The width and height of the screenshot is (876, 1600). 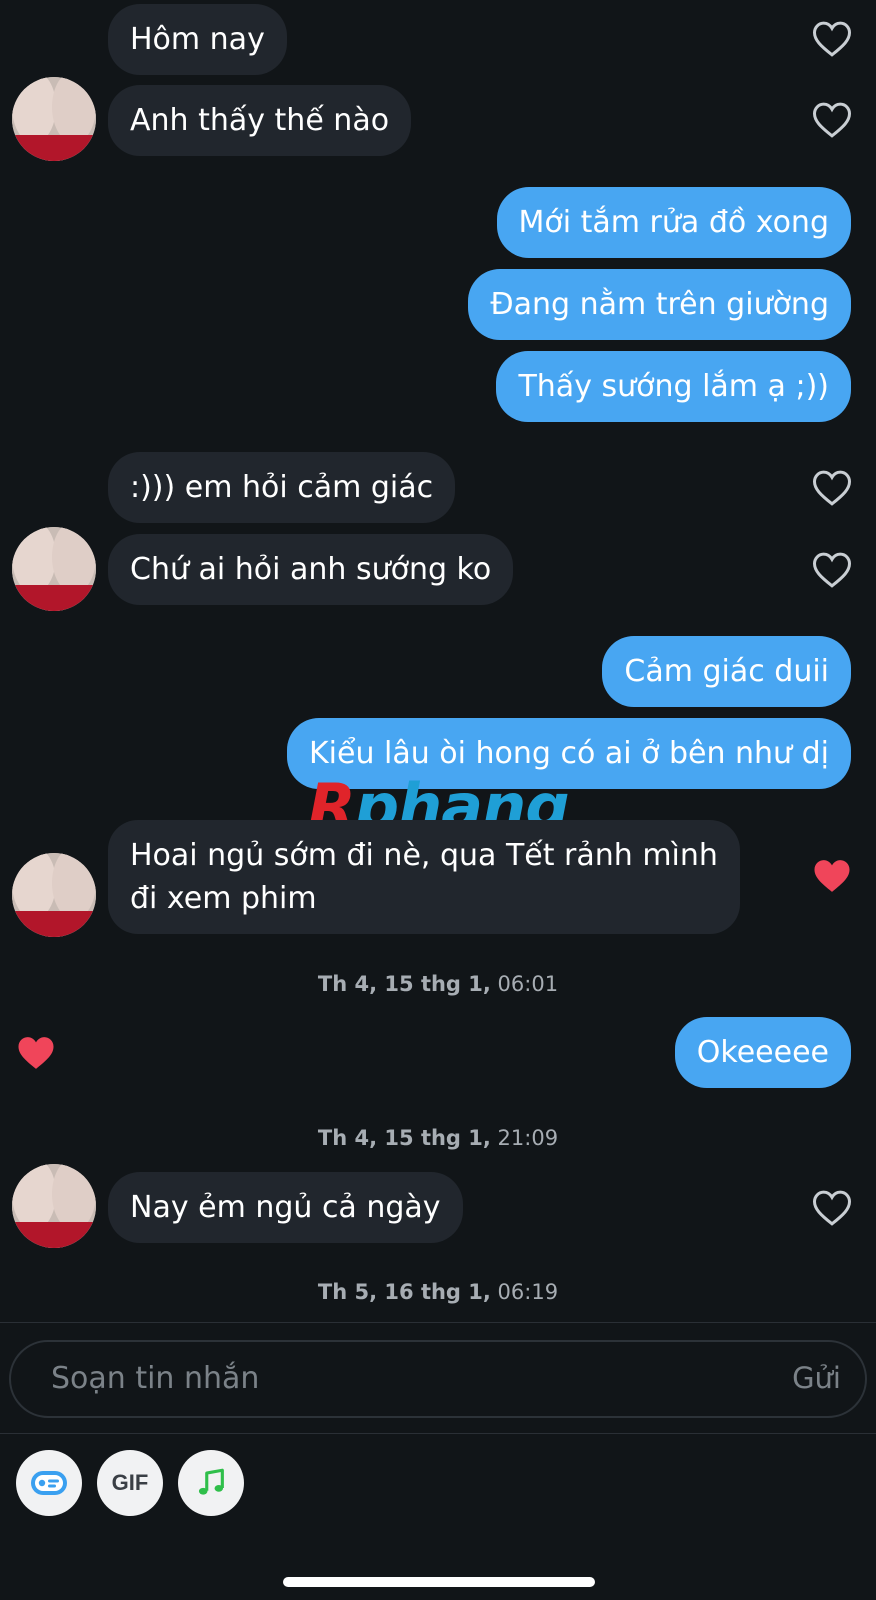 I want to click on message-input: Soạn tin nhắn, so click(x=155, y=1378).